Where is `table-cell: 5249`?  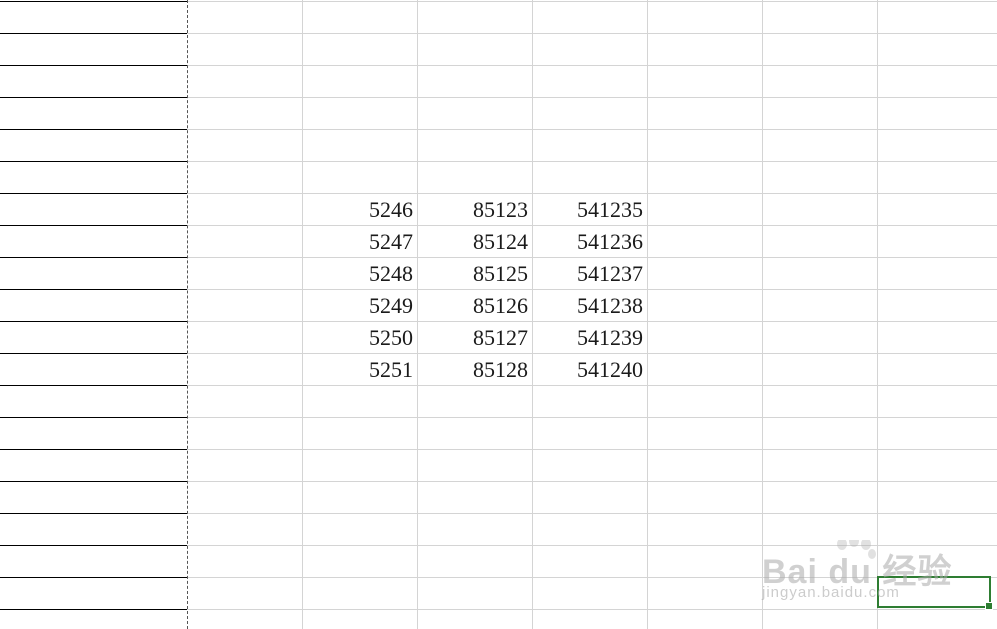
table-cell: 5249 is located at coordinates (359, 305).